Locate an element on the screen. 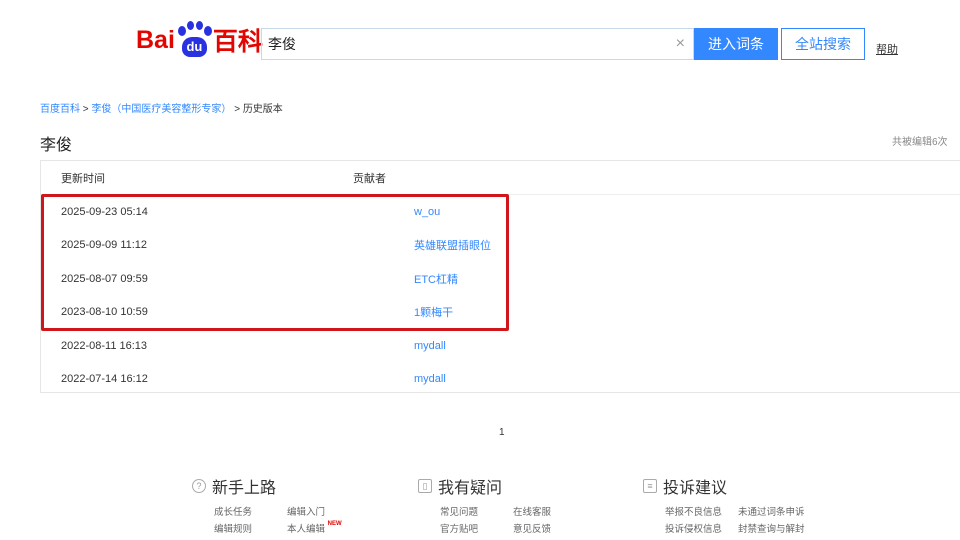 The width and height of the screenshot is (960, 540). footer-section-icon: ≡ is located at coordinates (650, 486).